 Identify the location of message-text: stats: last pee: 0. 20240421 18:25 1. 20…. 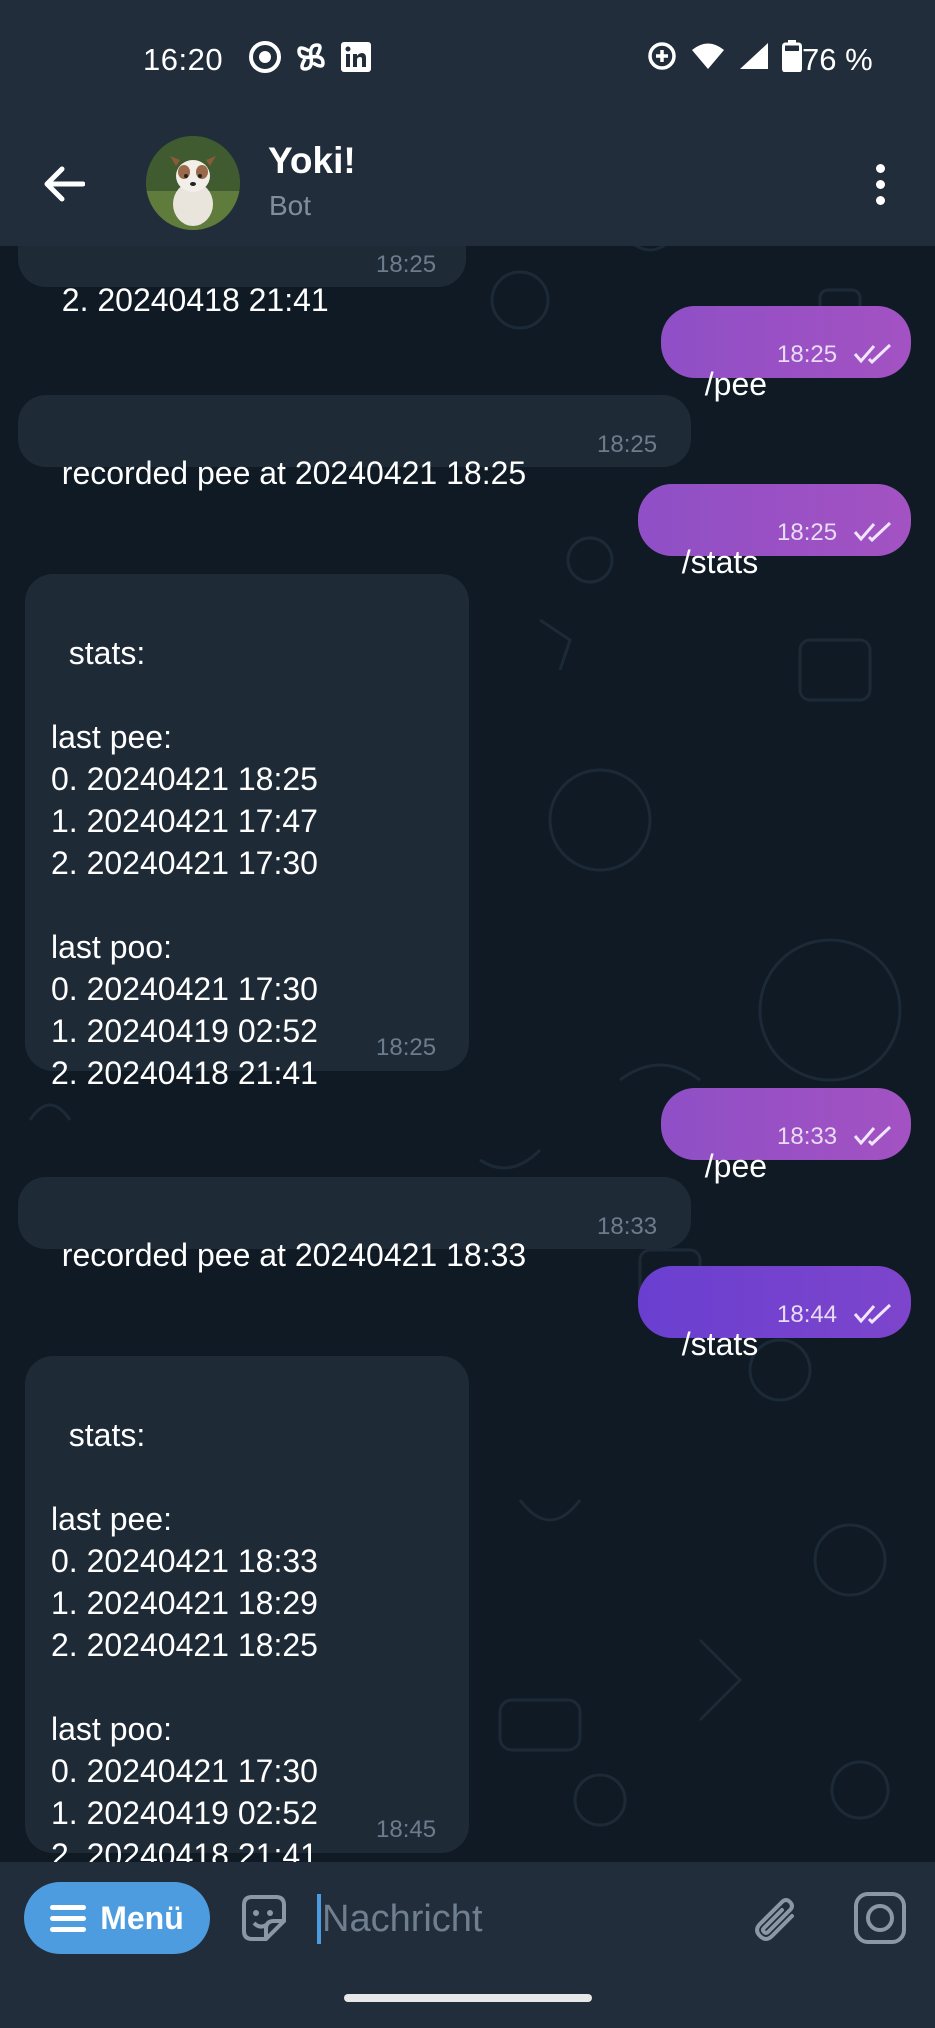
(184, 863).